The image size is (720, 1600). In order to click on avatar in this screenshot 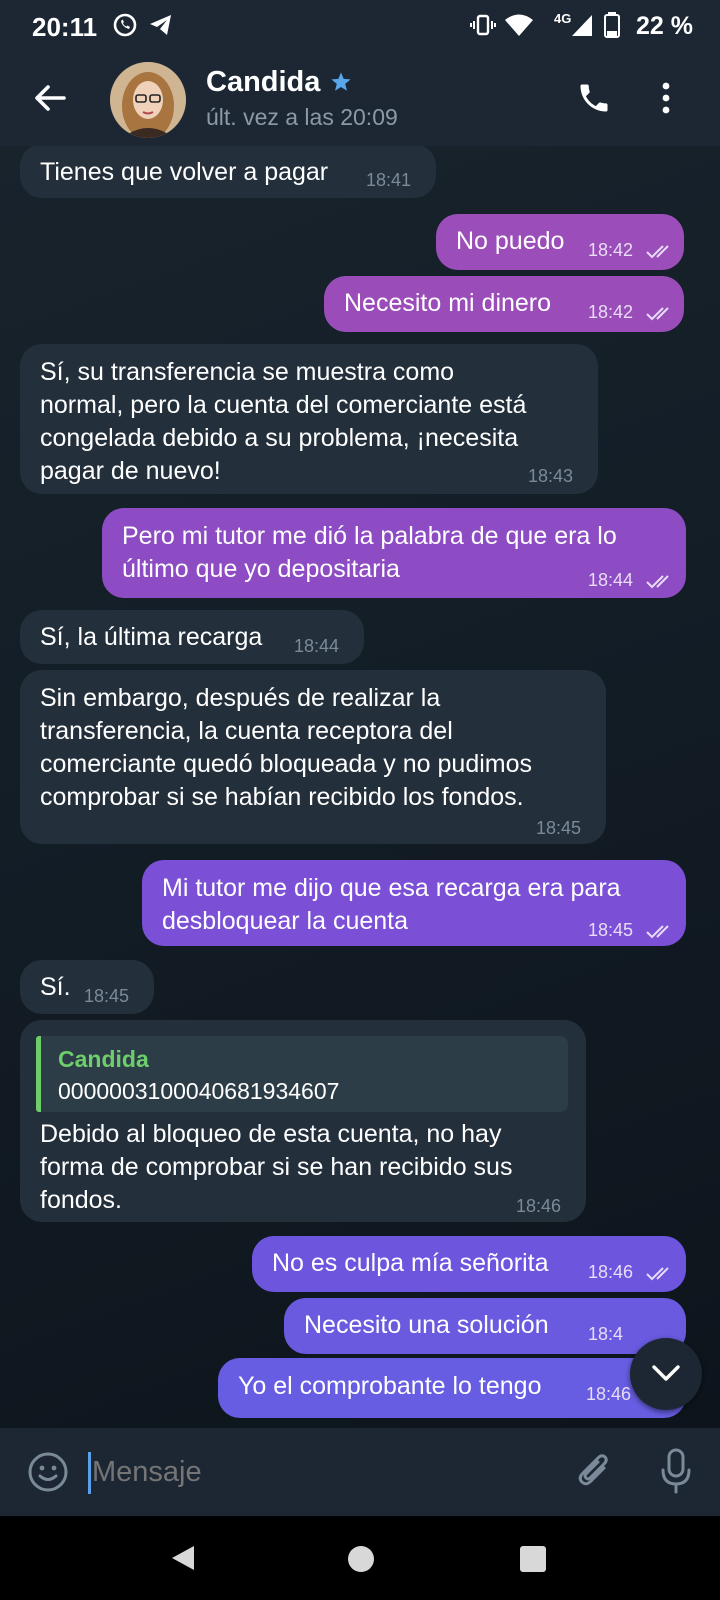, I will do `click(148, 100)`.